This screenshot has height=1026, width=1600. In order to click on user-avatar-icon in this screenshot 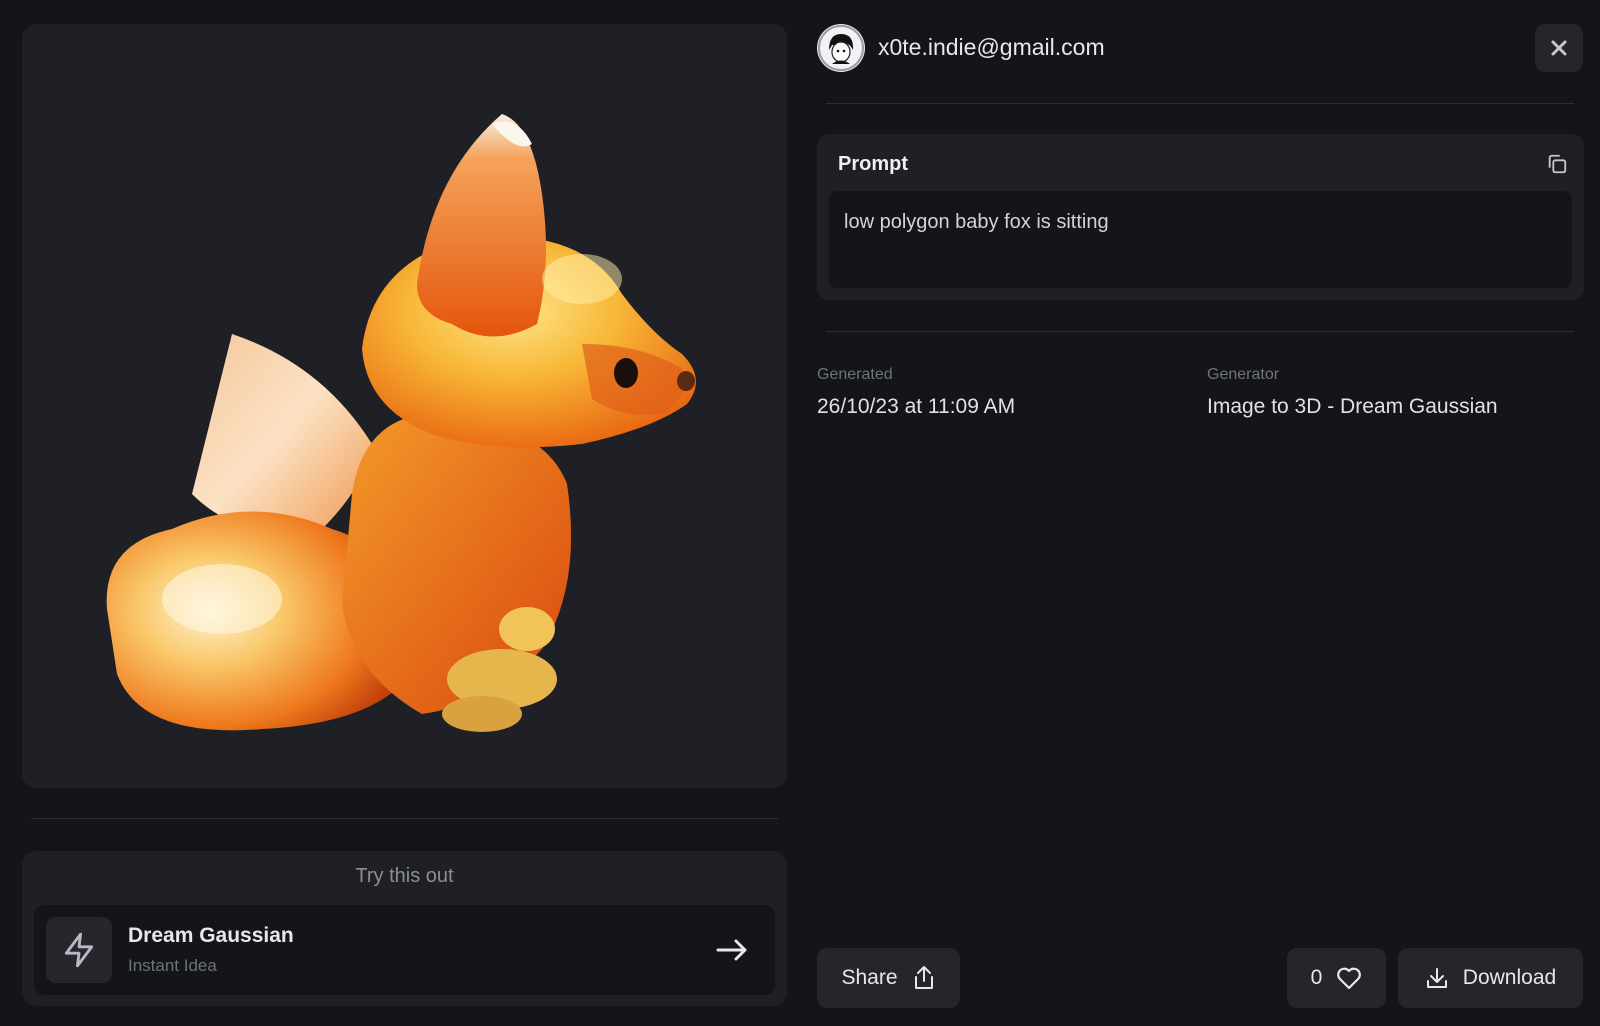, I will do `click(841, 48)`.